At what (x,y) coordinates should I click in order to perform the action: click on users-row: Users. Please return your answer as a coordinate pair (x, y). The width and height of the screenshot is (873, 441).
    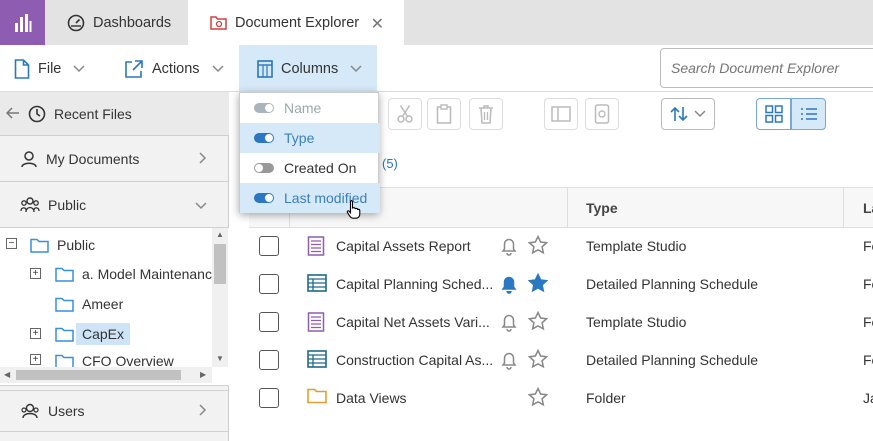
    Looking at the image, I should click on (114, 411).